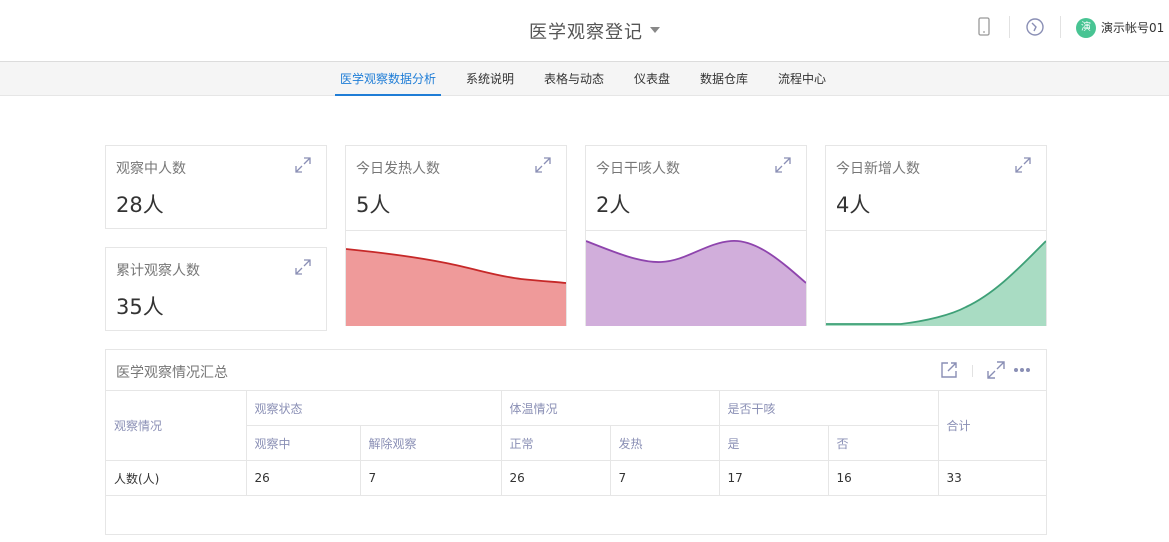  Describe the element at coordinates (140, 205) in the screenshot. I see `stat-value: 28人` at that location.